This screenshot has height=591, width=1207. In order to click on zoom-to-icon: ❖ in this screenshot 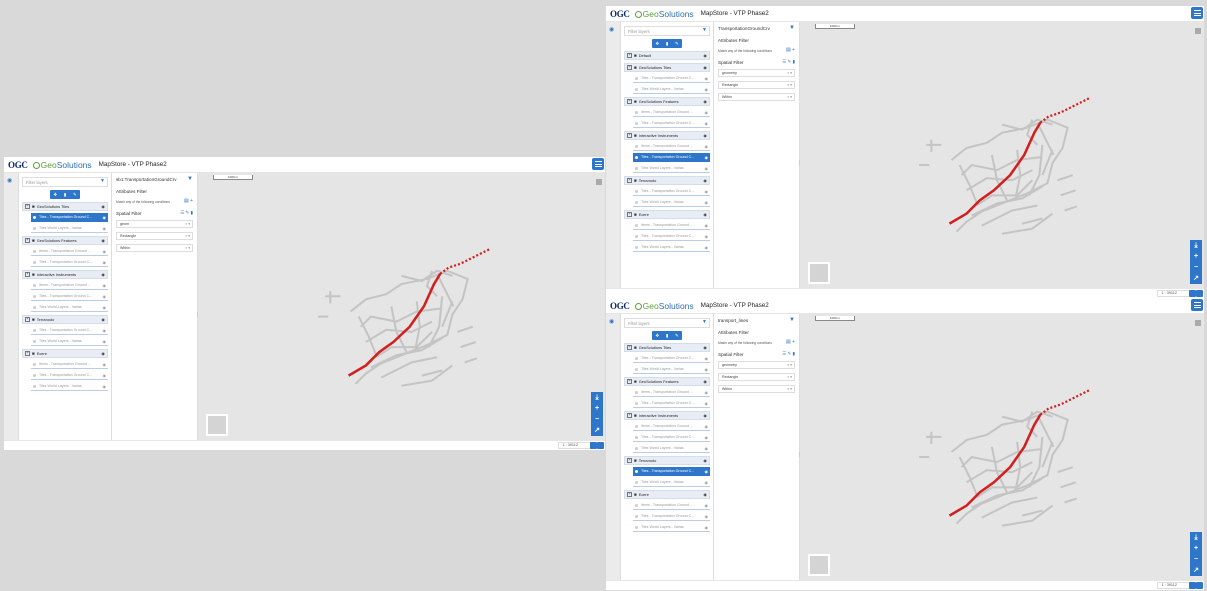, I will do `click(657, 44)`.